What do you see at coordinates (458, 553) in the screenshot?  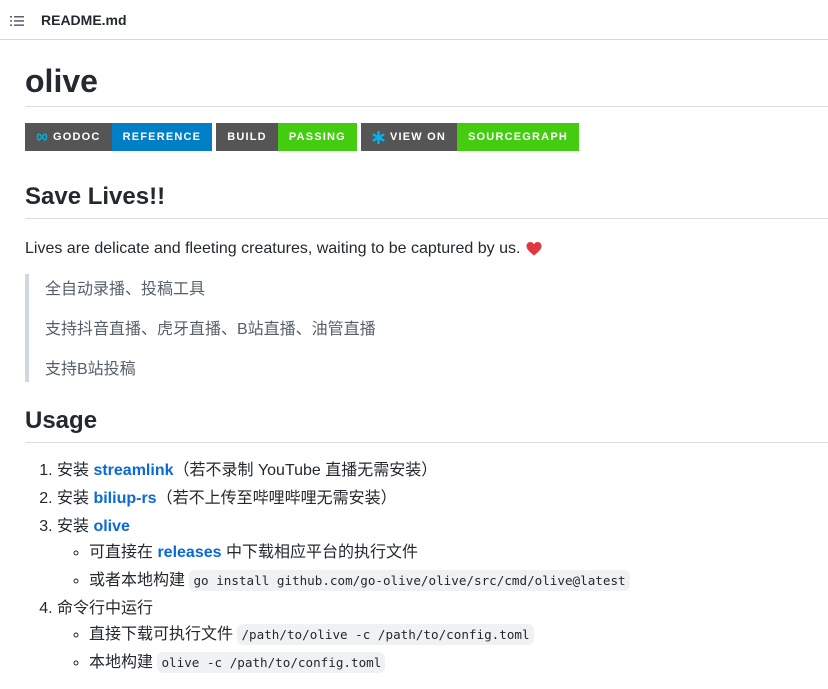 I see `list-item: 可直接在 releases 中下载相应平台的执行文件` at bounding box center [458, 553].